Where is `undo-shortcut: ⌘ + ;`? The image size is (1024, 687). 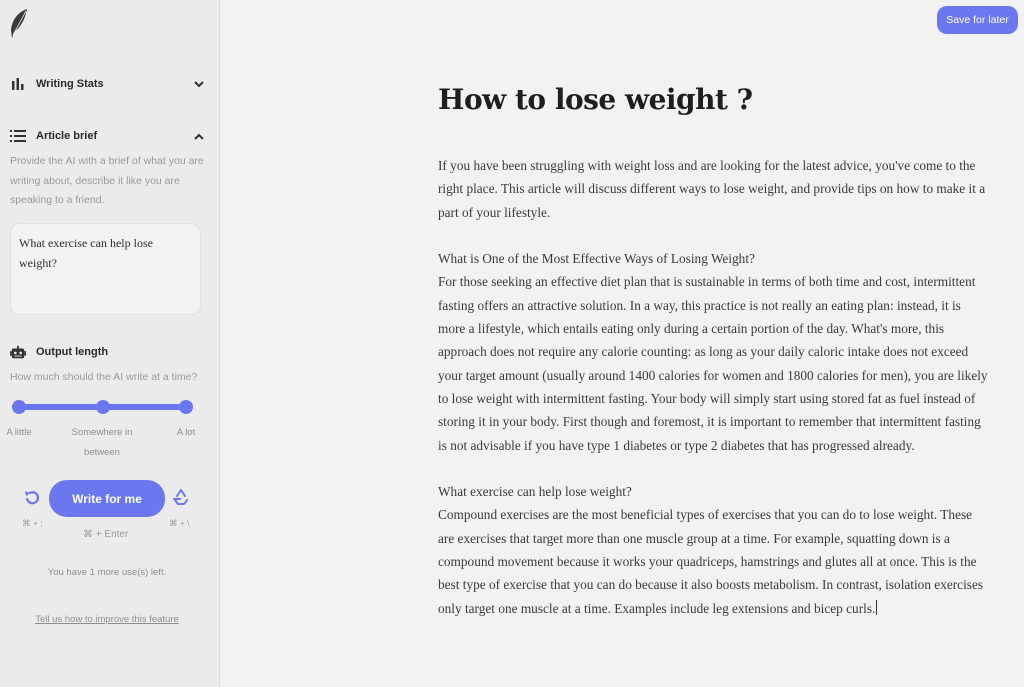
undo-shortcut: ⌘ + ; is located at coordinates (32, 523).